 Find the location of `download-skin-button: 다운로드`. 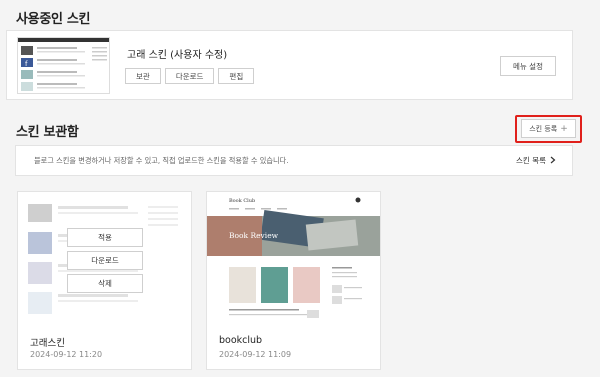

download-skin-button: 다운로드 is located at coordinates (105, 260).